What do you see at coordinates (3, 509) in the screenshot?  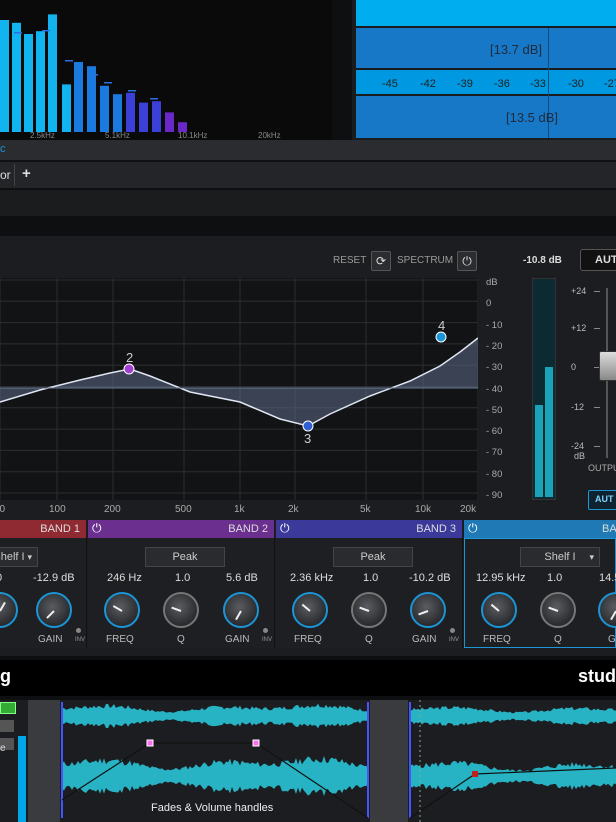 I see `freq-scale-label: 50` at bounding box center [3, 509].